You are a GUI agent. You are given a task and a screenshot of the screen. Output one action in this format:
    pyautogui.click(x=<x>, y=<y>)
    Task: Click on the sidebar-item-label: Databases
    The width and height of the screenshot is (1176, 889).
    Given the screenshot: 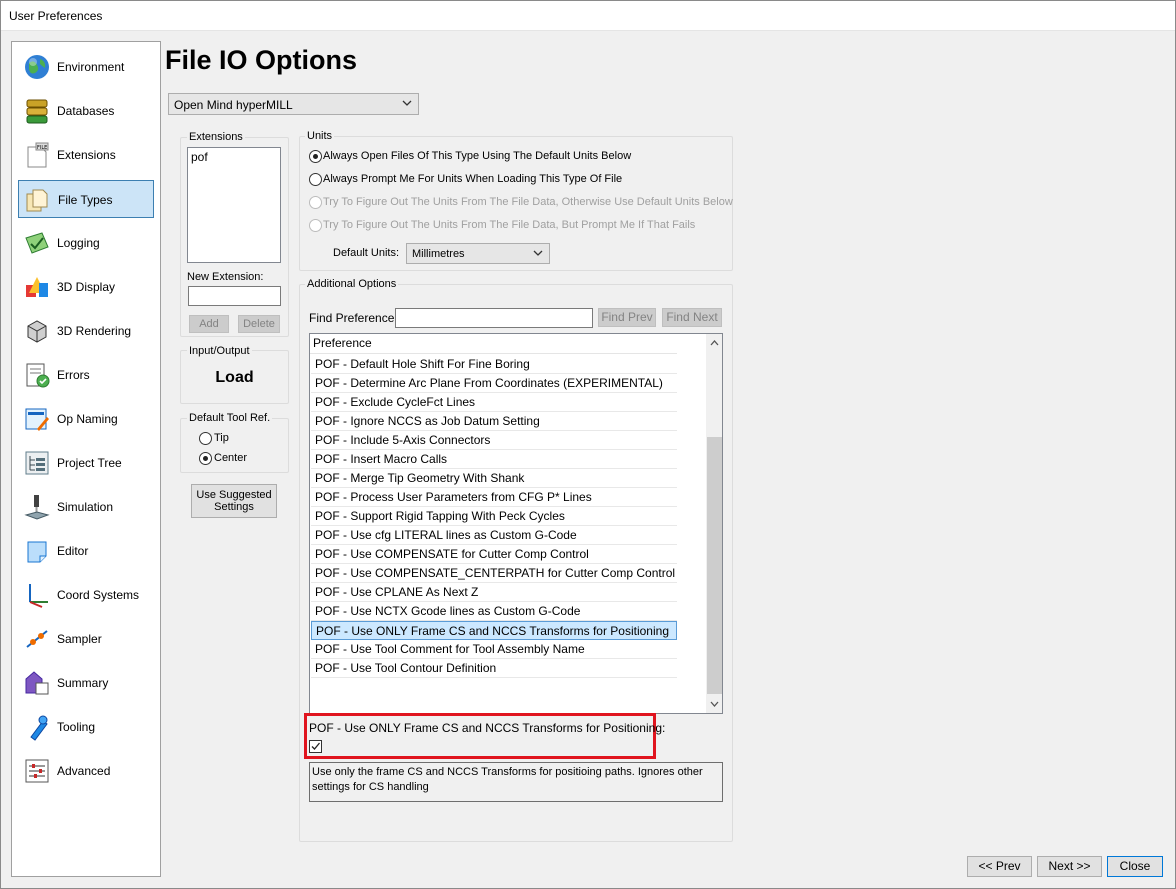 What is the action you would take?
    pyautogui.click(x=86, y=111)
    